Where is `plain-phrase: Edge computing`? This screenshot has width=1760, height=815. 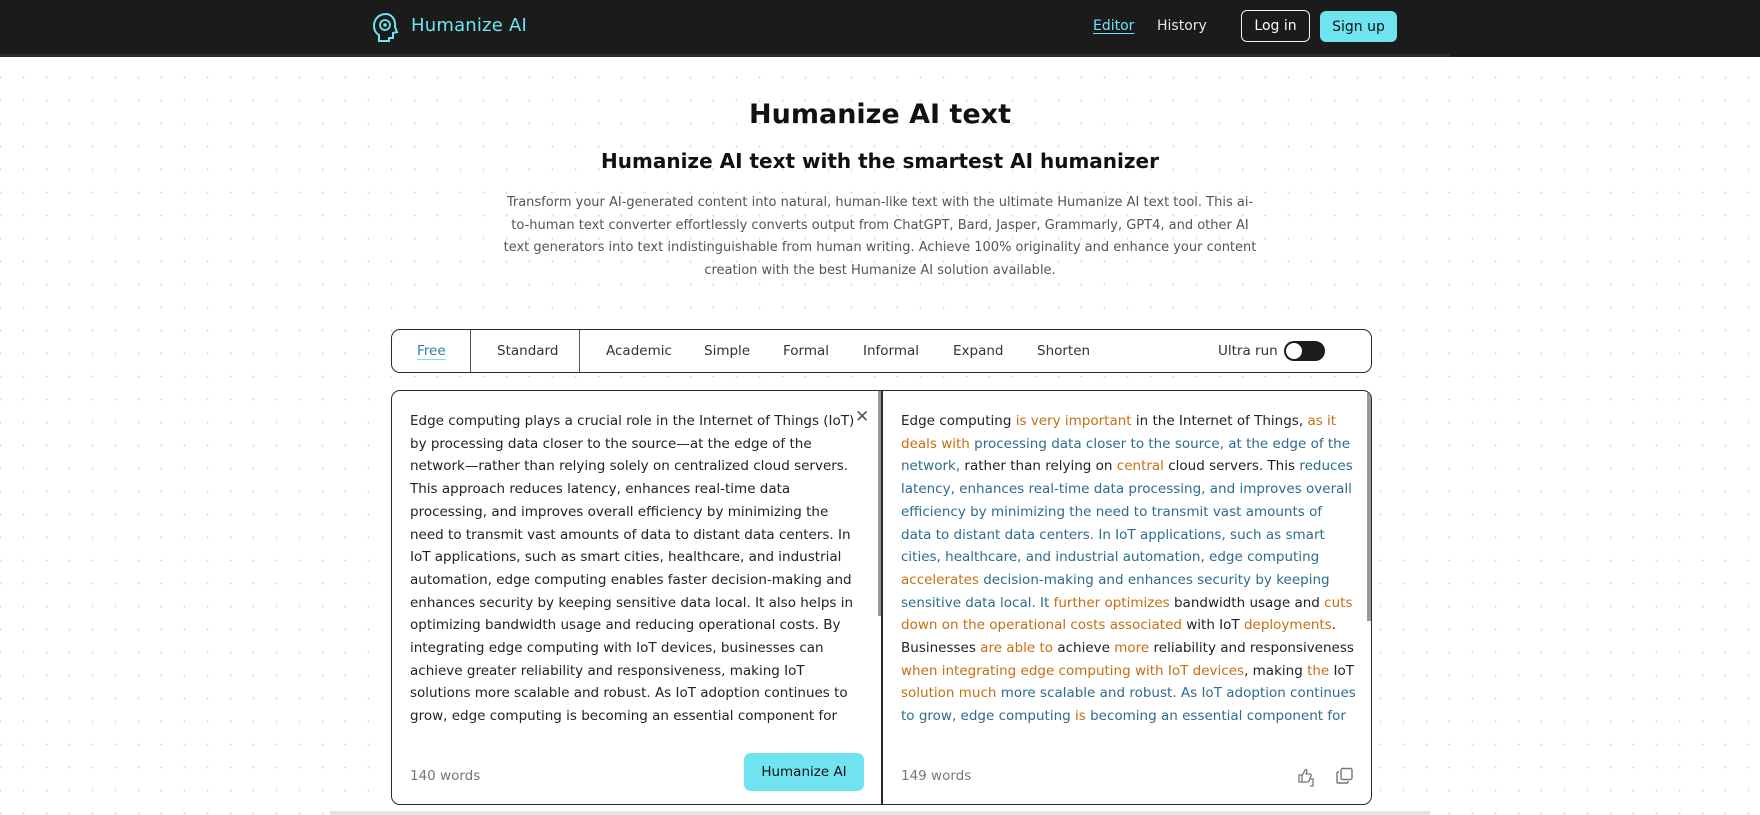 plain-phrase: Edge computing is located at coordinates (958, 421).